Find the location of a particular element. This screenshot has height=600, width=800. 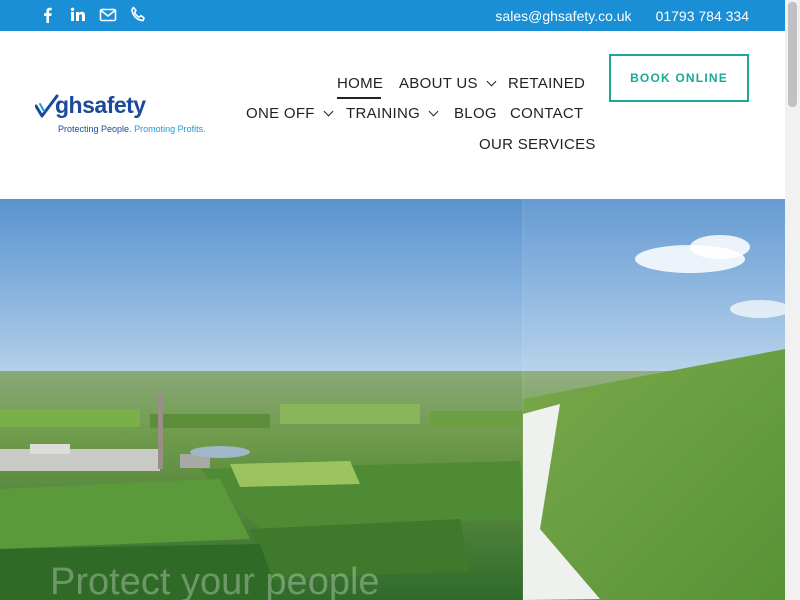

facebook-icon is located at coordinates (48, 15).